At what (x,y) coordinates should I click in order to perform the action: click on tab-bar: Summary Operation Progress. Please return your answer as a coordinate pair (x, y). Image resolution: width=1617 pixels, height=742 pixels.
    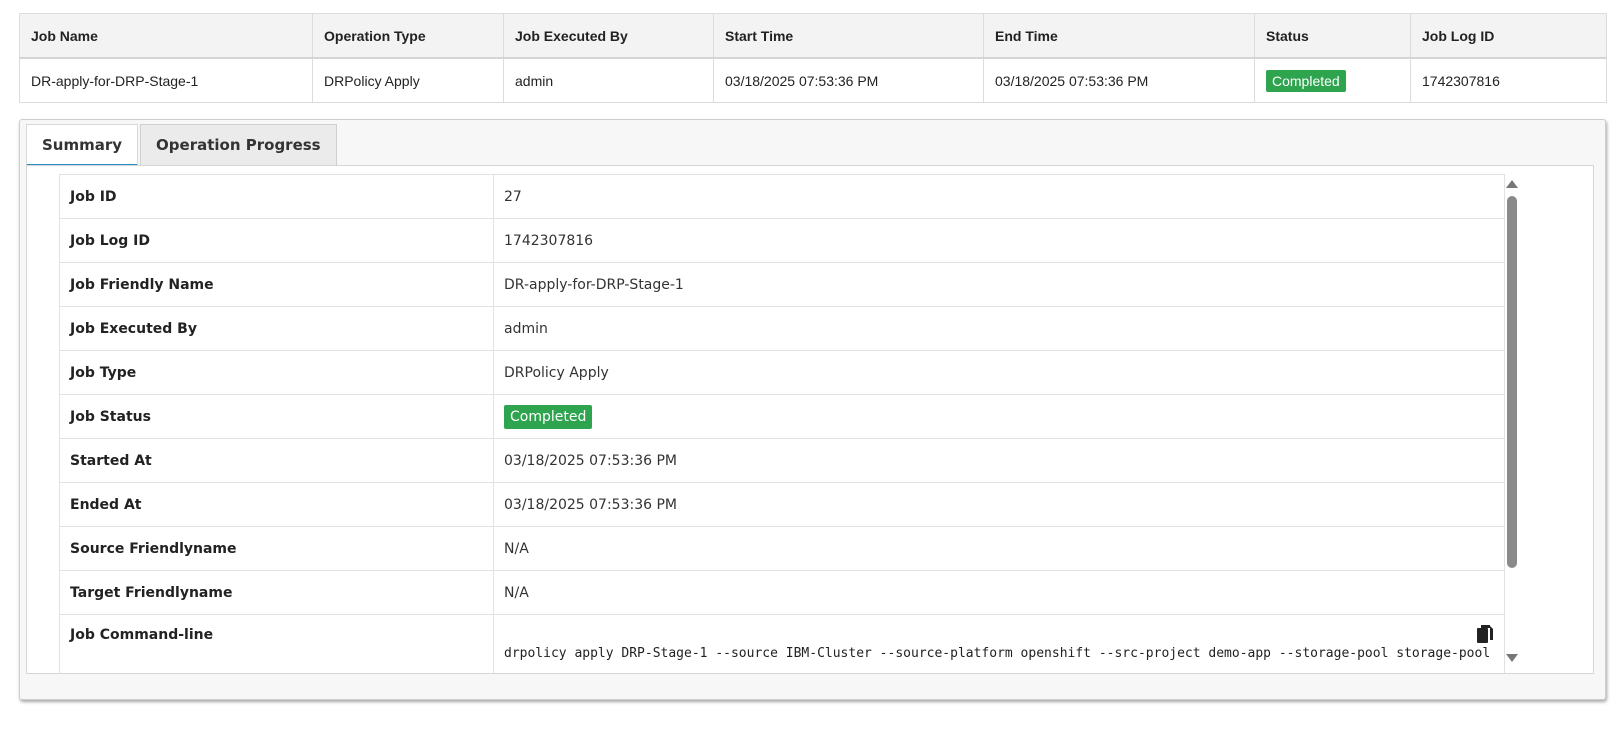
    Looking at the image, I should click on (181, 145).